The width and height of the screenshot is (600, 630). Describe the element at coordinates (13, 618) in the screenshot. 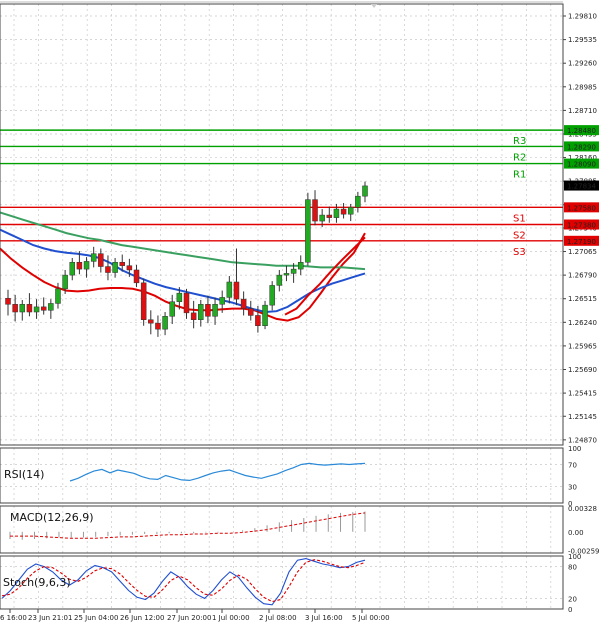

I see `x-tick-label: 6 16:00` at that location.